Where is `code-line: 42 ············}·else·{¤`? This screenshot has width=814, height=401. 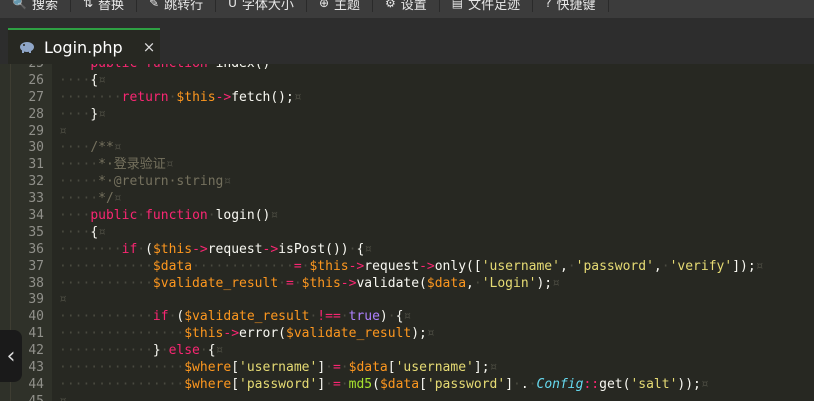 code-line: 42 ············}·else·{¤ is located at coordinates (407, 351).